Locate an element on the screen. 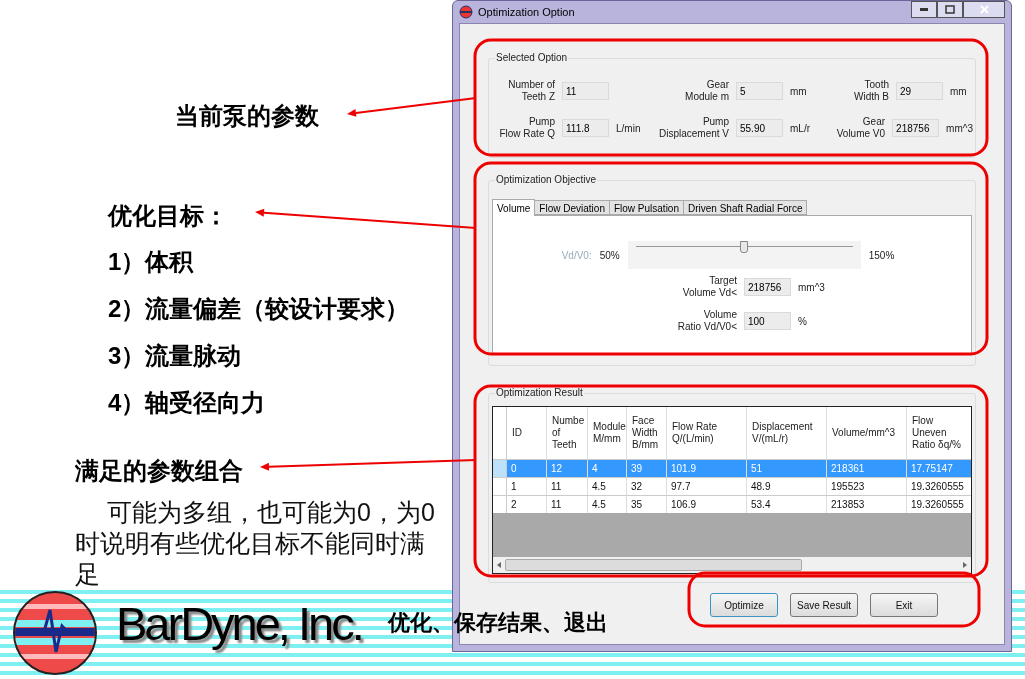 Image resolution: width=1025 pixels, height=679 pixels. annotation-heading: 满足的参数组合 is located at coordinates (159, 471).